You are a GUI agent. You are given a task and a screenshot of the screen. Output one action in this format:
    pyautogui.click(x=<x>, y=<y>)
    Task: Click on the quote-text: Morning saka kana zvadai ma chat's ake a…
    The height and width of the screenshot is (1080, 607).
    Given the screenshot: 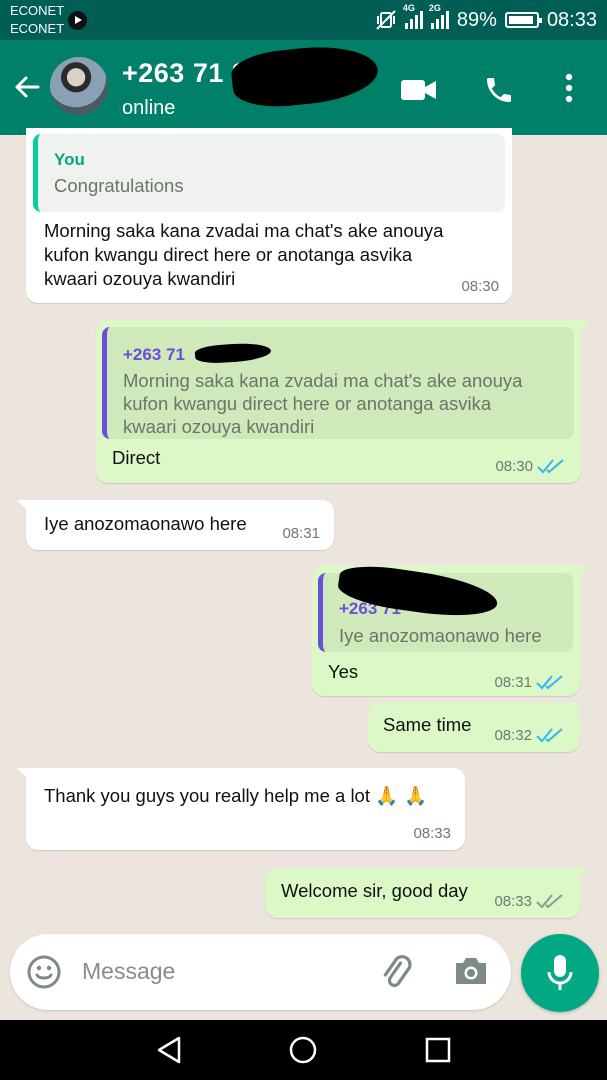 What is the action you would take?
    pyautogui.click(x=323, y=403)
    